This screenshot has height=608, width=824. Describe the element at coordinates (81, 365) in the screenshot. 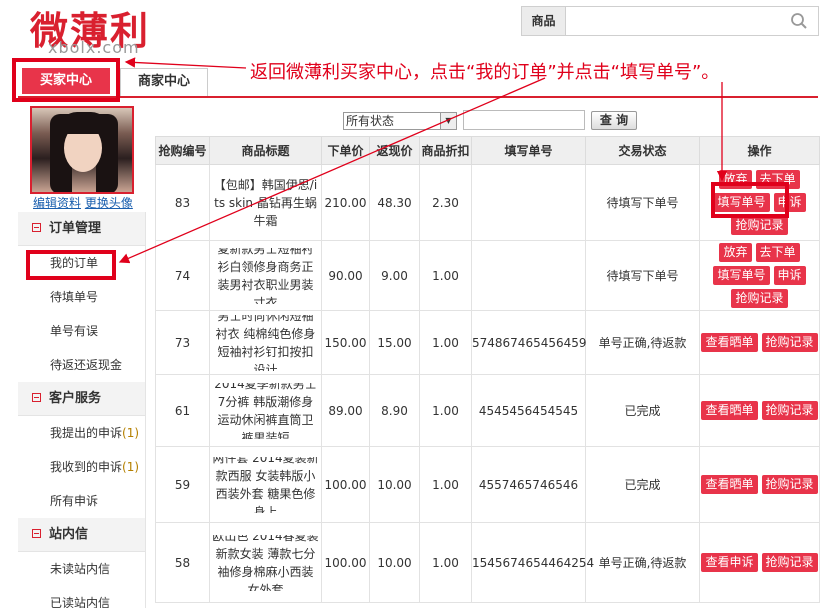

I see `sidebar-item-pending-cashback: 待返还返现金` at that location.